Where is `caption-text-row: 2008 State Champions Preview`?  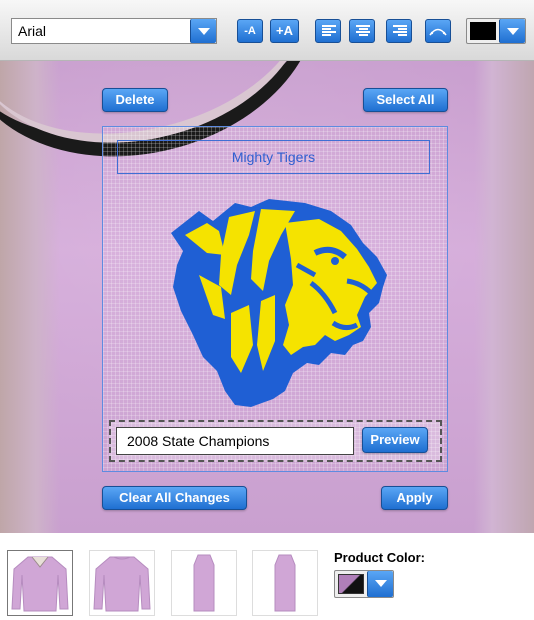
caption-text-row: 2008 State Champions Preview is located at coordinates (275, 441).